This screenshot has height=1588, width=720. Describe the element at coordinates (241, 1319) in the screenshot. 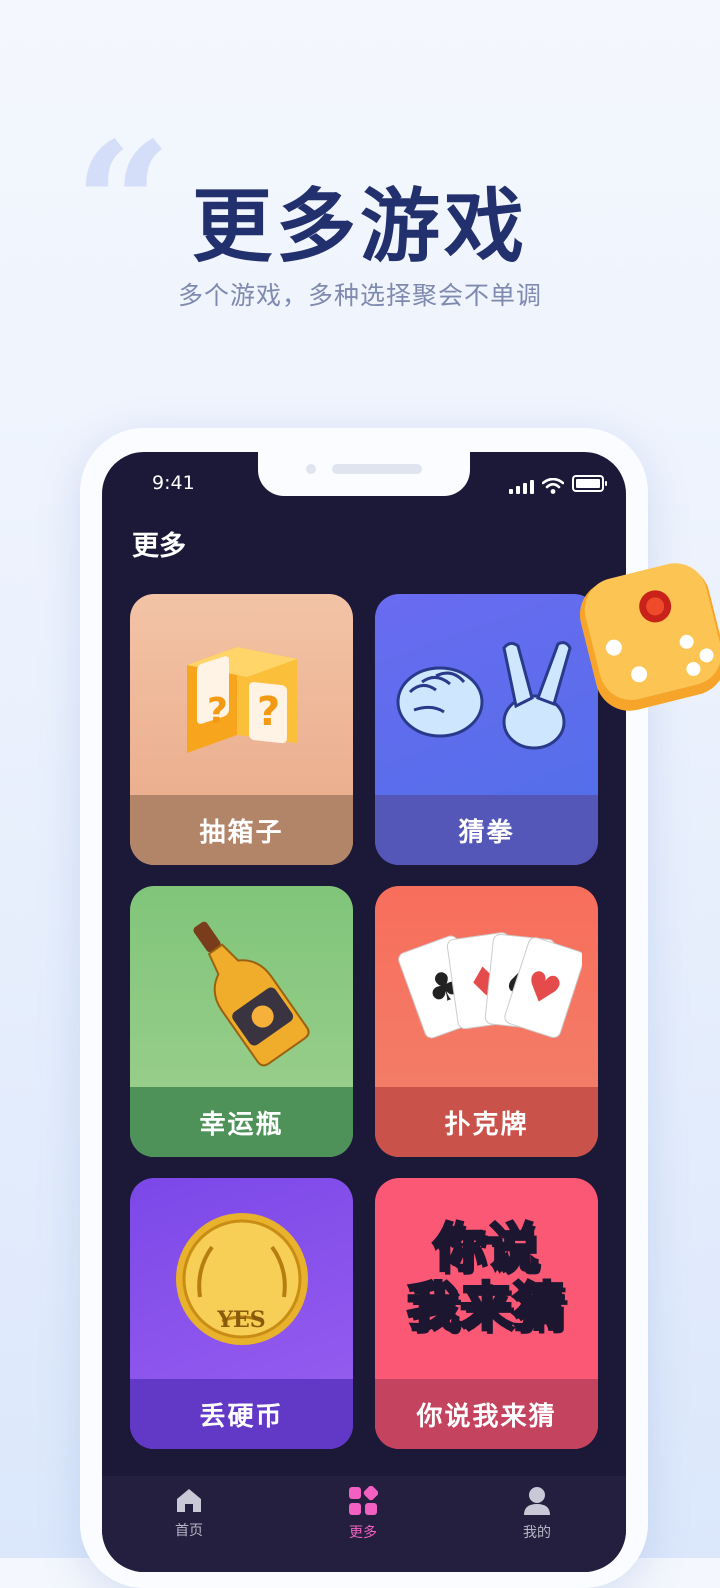

I see `coin-text: YES` at that location.